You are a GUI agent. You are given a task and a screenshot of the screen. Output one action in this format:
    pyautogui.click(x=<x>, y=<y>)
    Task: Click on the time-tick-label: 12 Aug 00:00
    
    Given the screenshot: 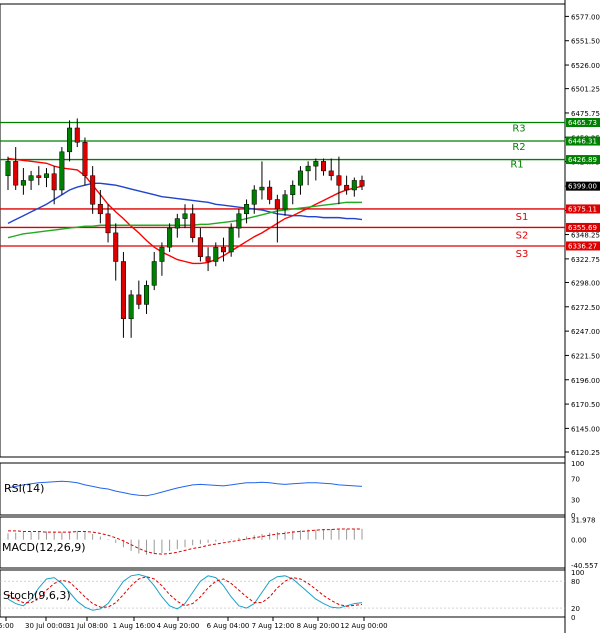 What is the action you would take?
    pyautogui.click(x=363, y=626)
    